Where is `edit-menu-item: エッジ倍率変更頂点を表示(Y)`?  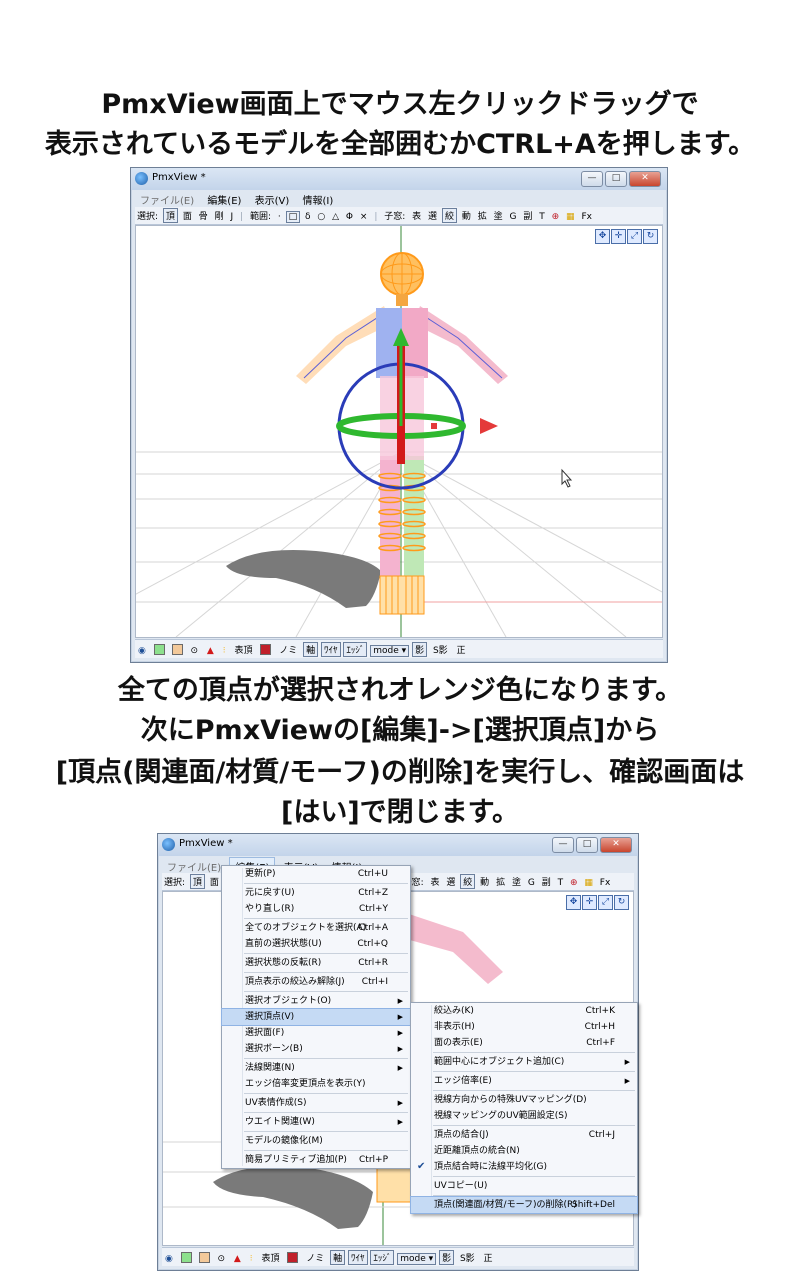 edit-menu-item: エッジ倍率変更頂点を表示(Y) is located at coordinates (316, 1084).